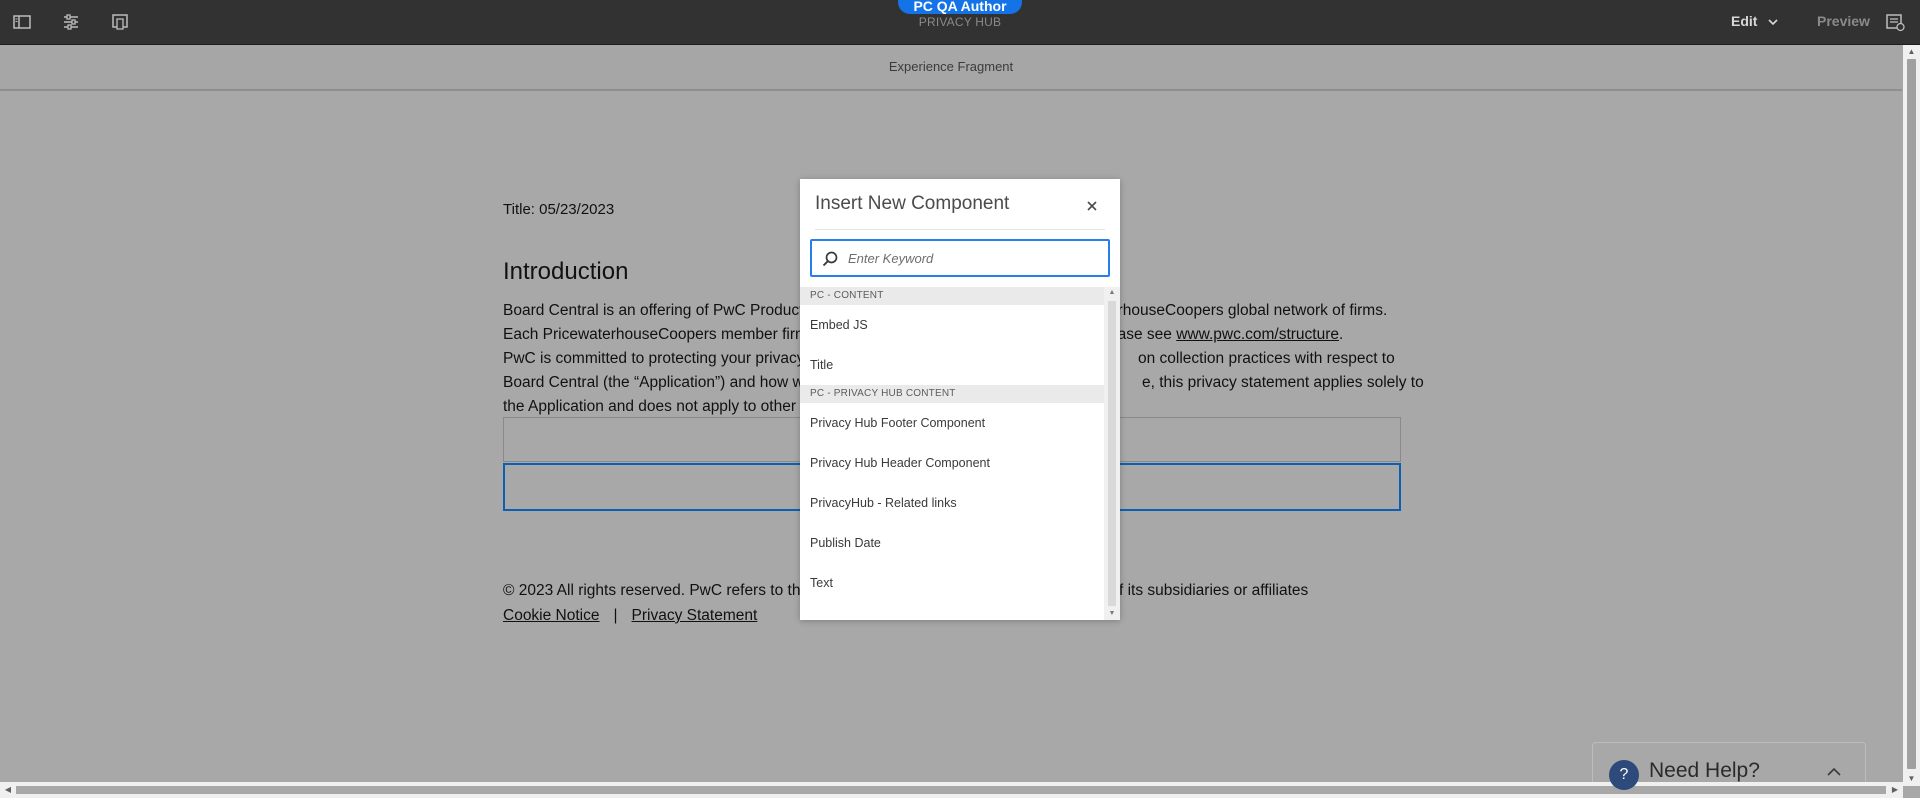 This screenshot has width=1920, height=798. I want to click on search-icon, so click(830, 259).